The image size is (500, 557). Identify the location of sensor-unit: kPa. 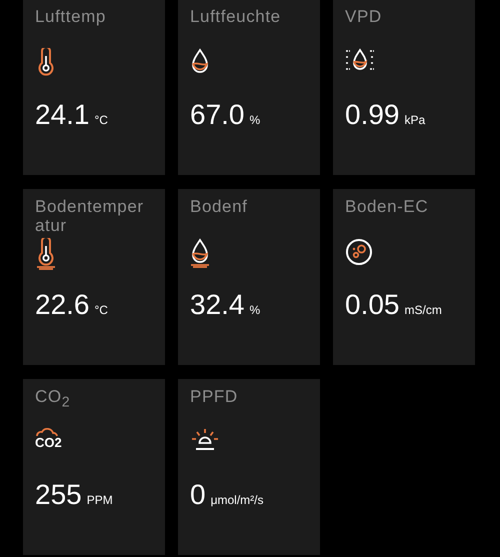
(415, 120).